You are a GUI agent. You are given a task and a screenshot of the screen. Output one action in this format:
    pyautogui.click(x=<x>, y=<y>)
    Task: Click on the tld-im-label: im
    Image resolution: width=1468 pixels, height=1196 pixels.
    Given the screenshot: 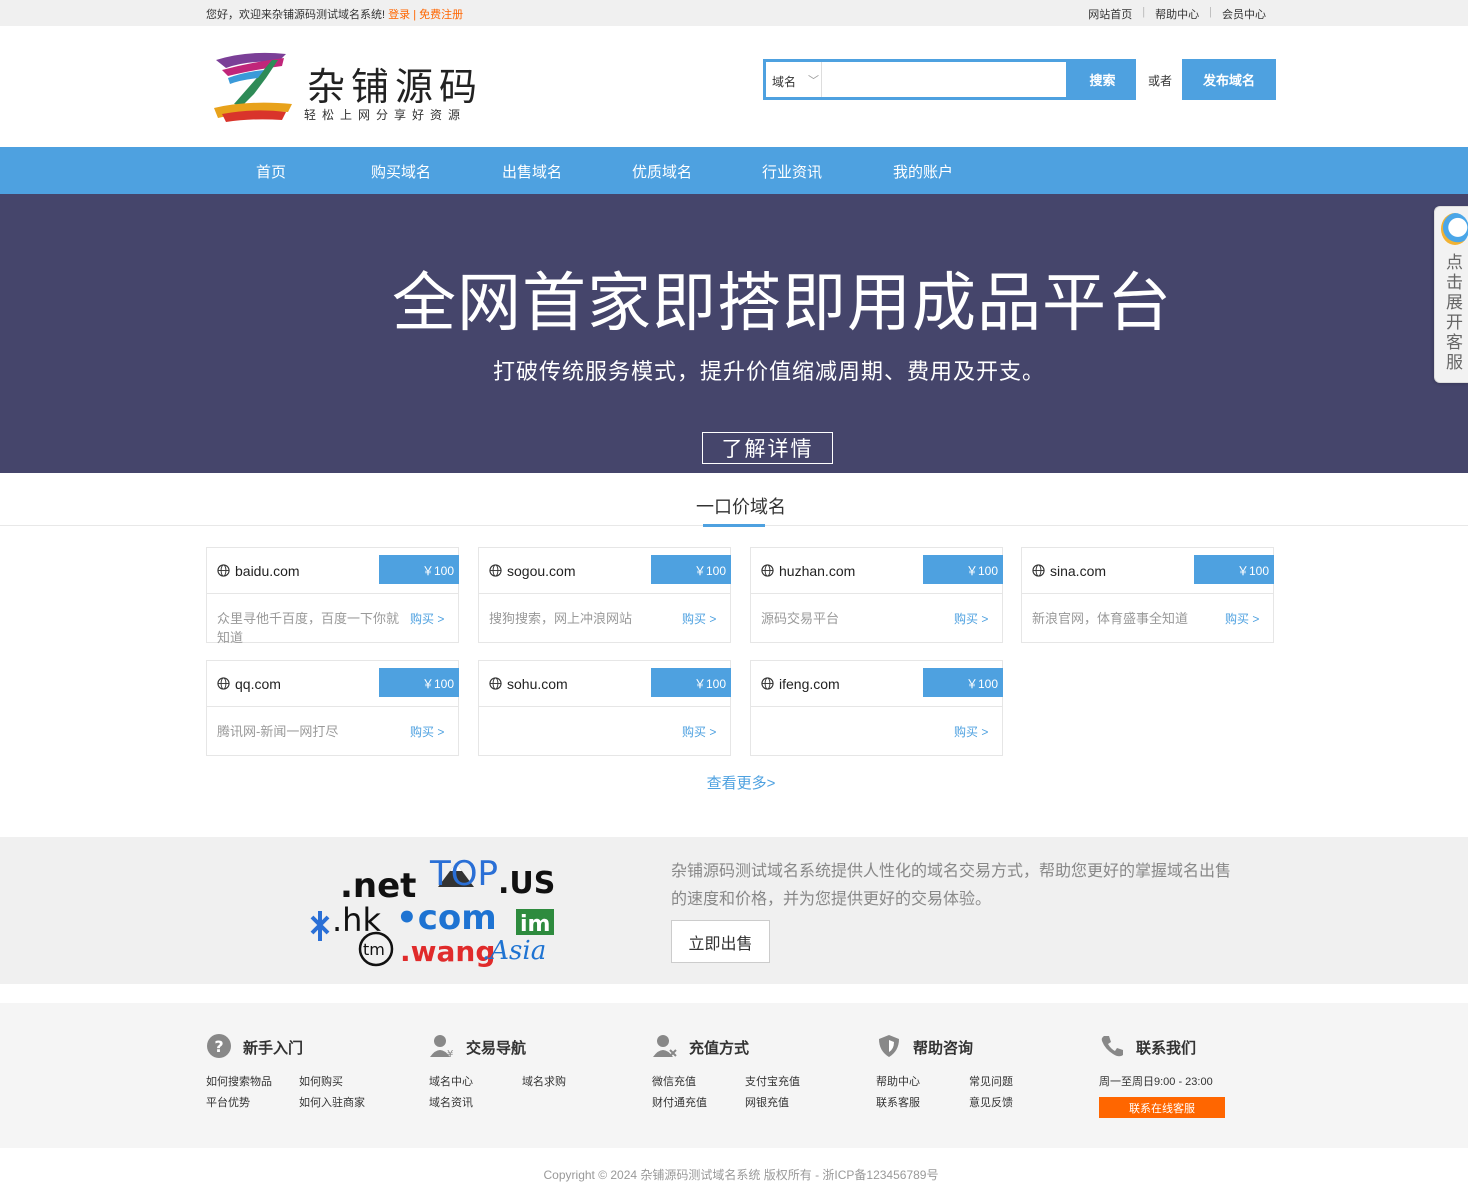 What is the action you would take?
    pyautogui.click(x=535, y=924)
    